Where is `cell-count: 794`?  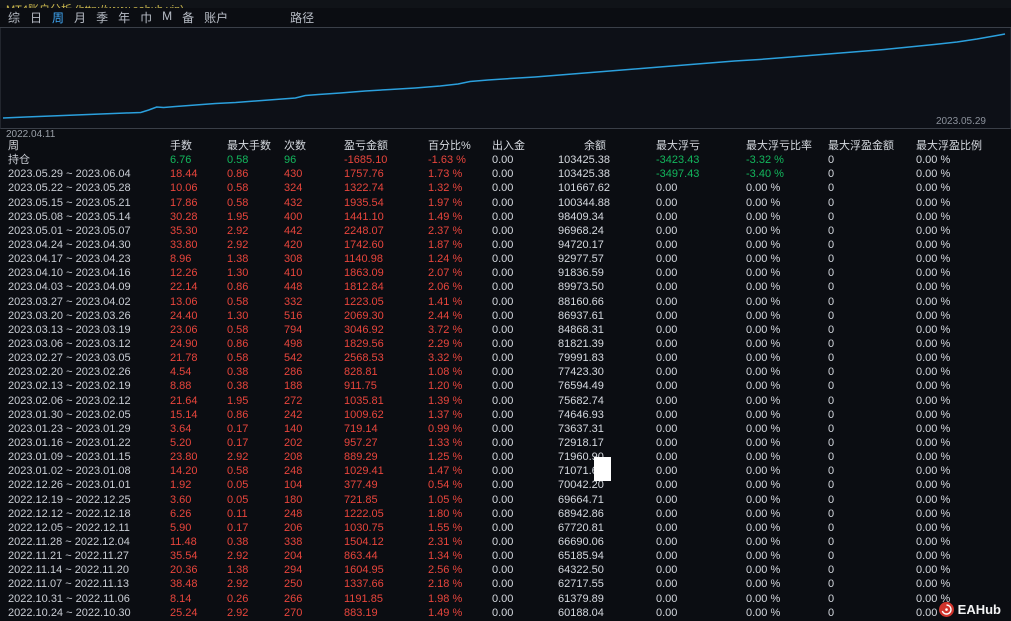
cell-count: 794 is located at coordinates (293, 329).